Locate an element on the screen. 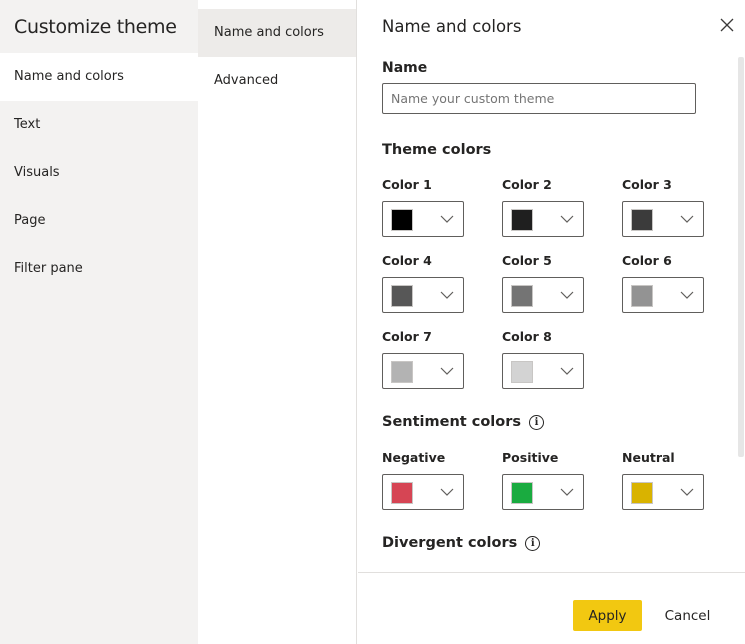  color-label: Color 6 is located at coordinates (647, 260).